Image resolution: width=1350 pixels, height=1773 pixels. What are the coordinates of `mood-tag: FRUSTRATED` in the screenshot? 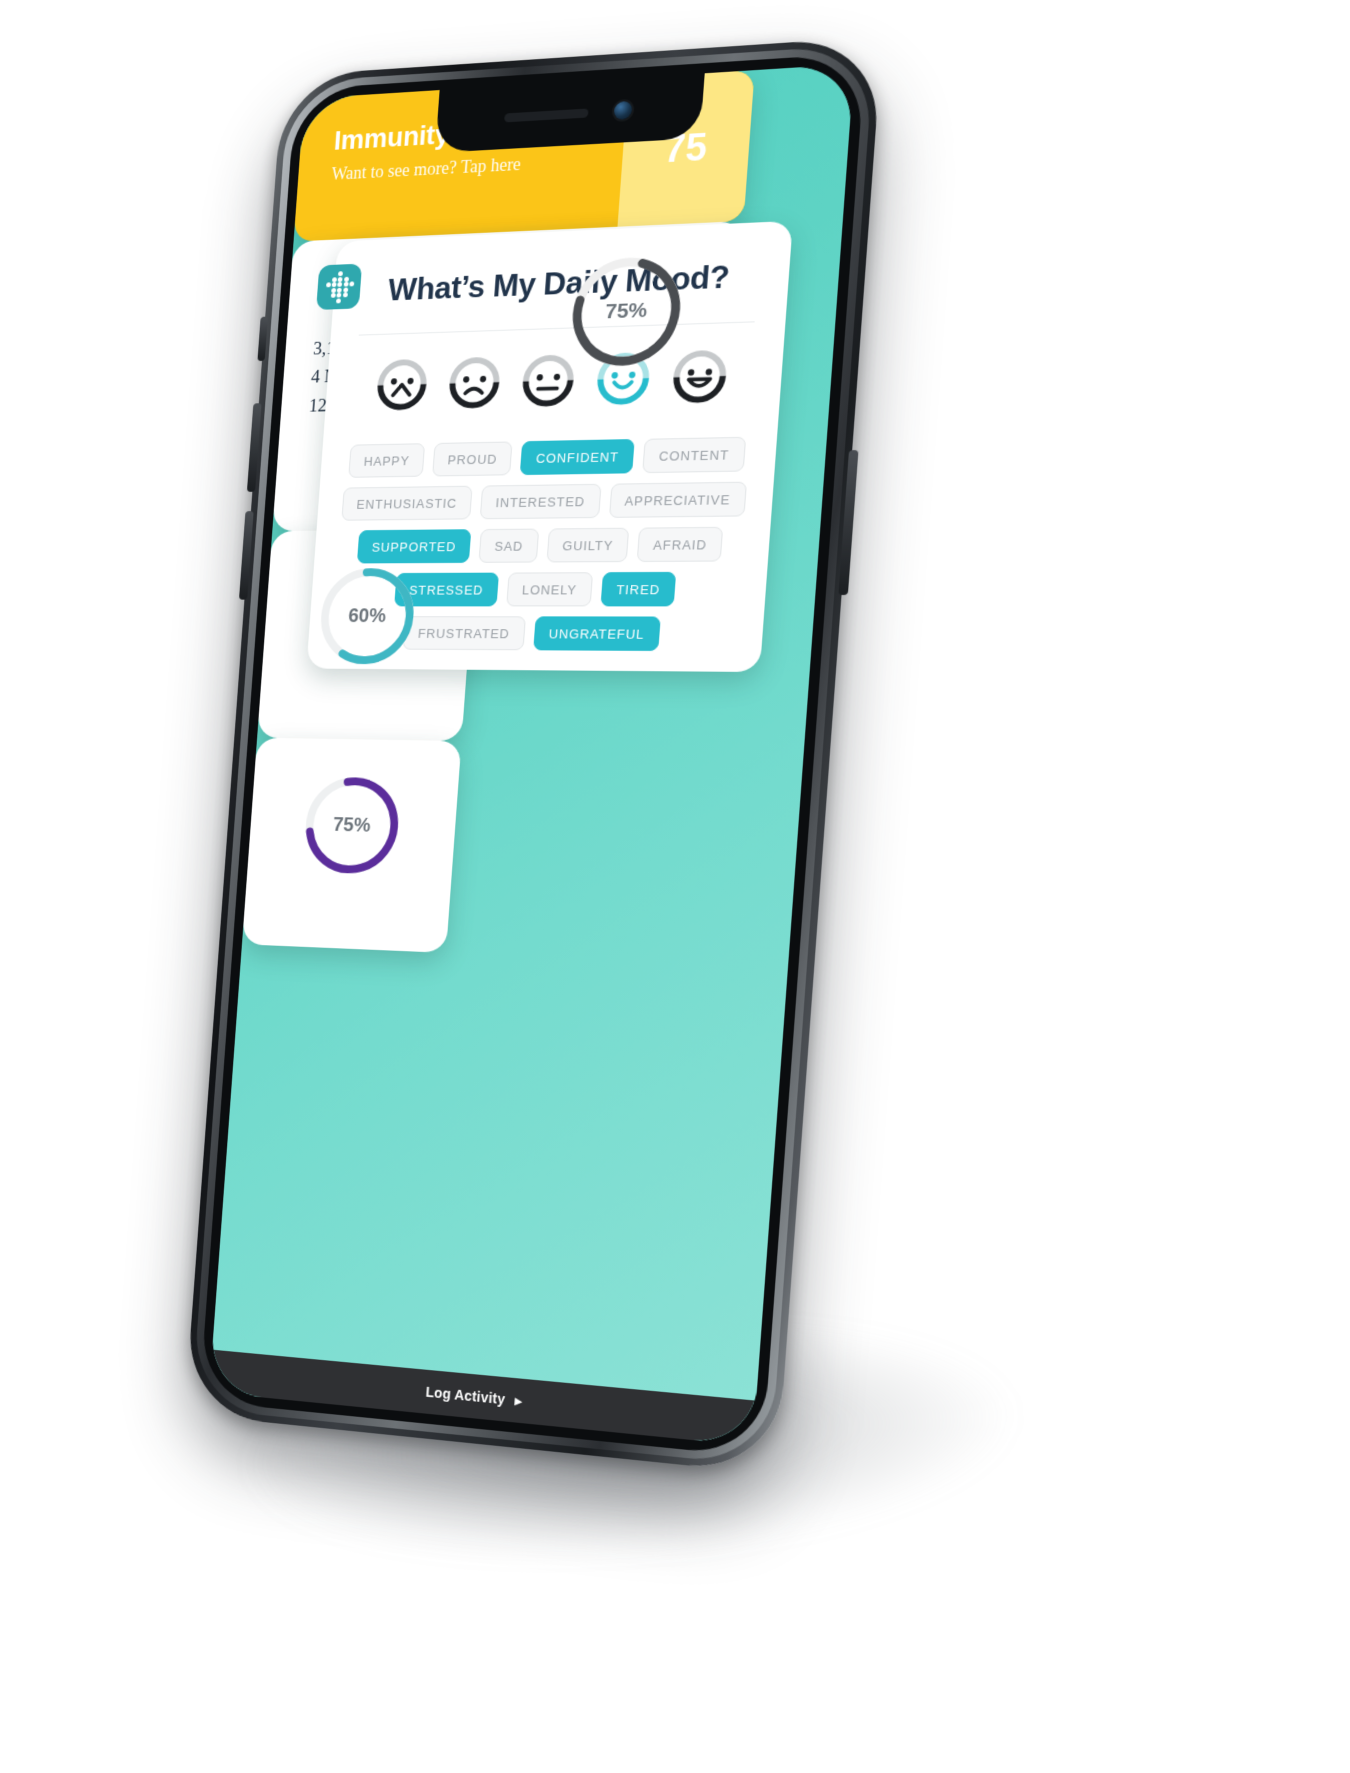 It's located at (464, 633).